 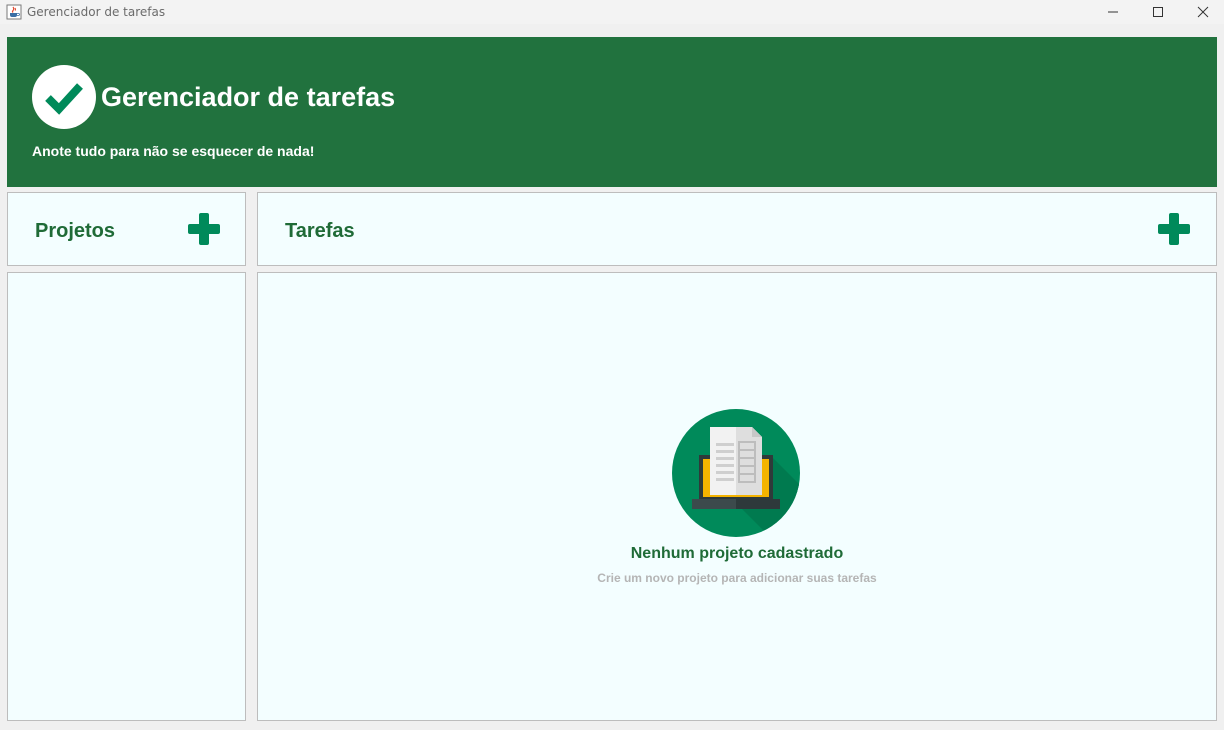 What do you see at coordinates (126, 229) in the screenshot?
I see `projects-toolbar: Projetos` at bounding box center [126, 229].